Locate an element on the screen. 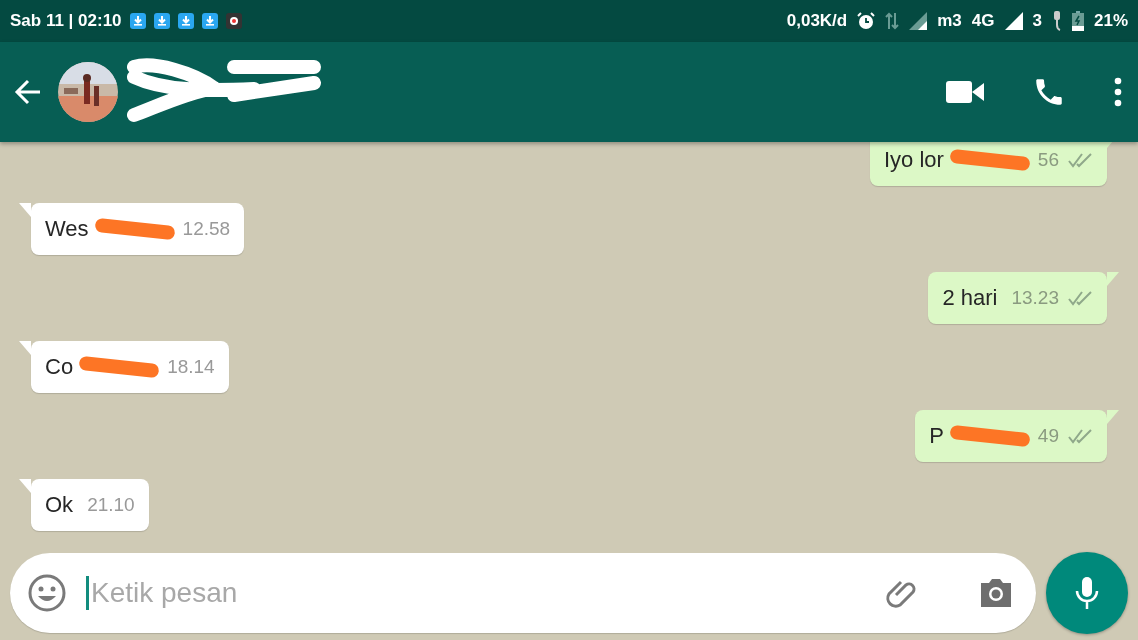 The height and width of the screenshot is (640, 1138). network-speed: 0,03K/d is located at coordinates (817, 20).